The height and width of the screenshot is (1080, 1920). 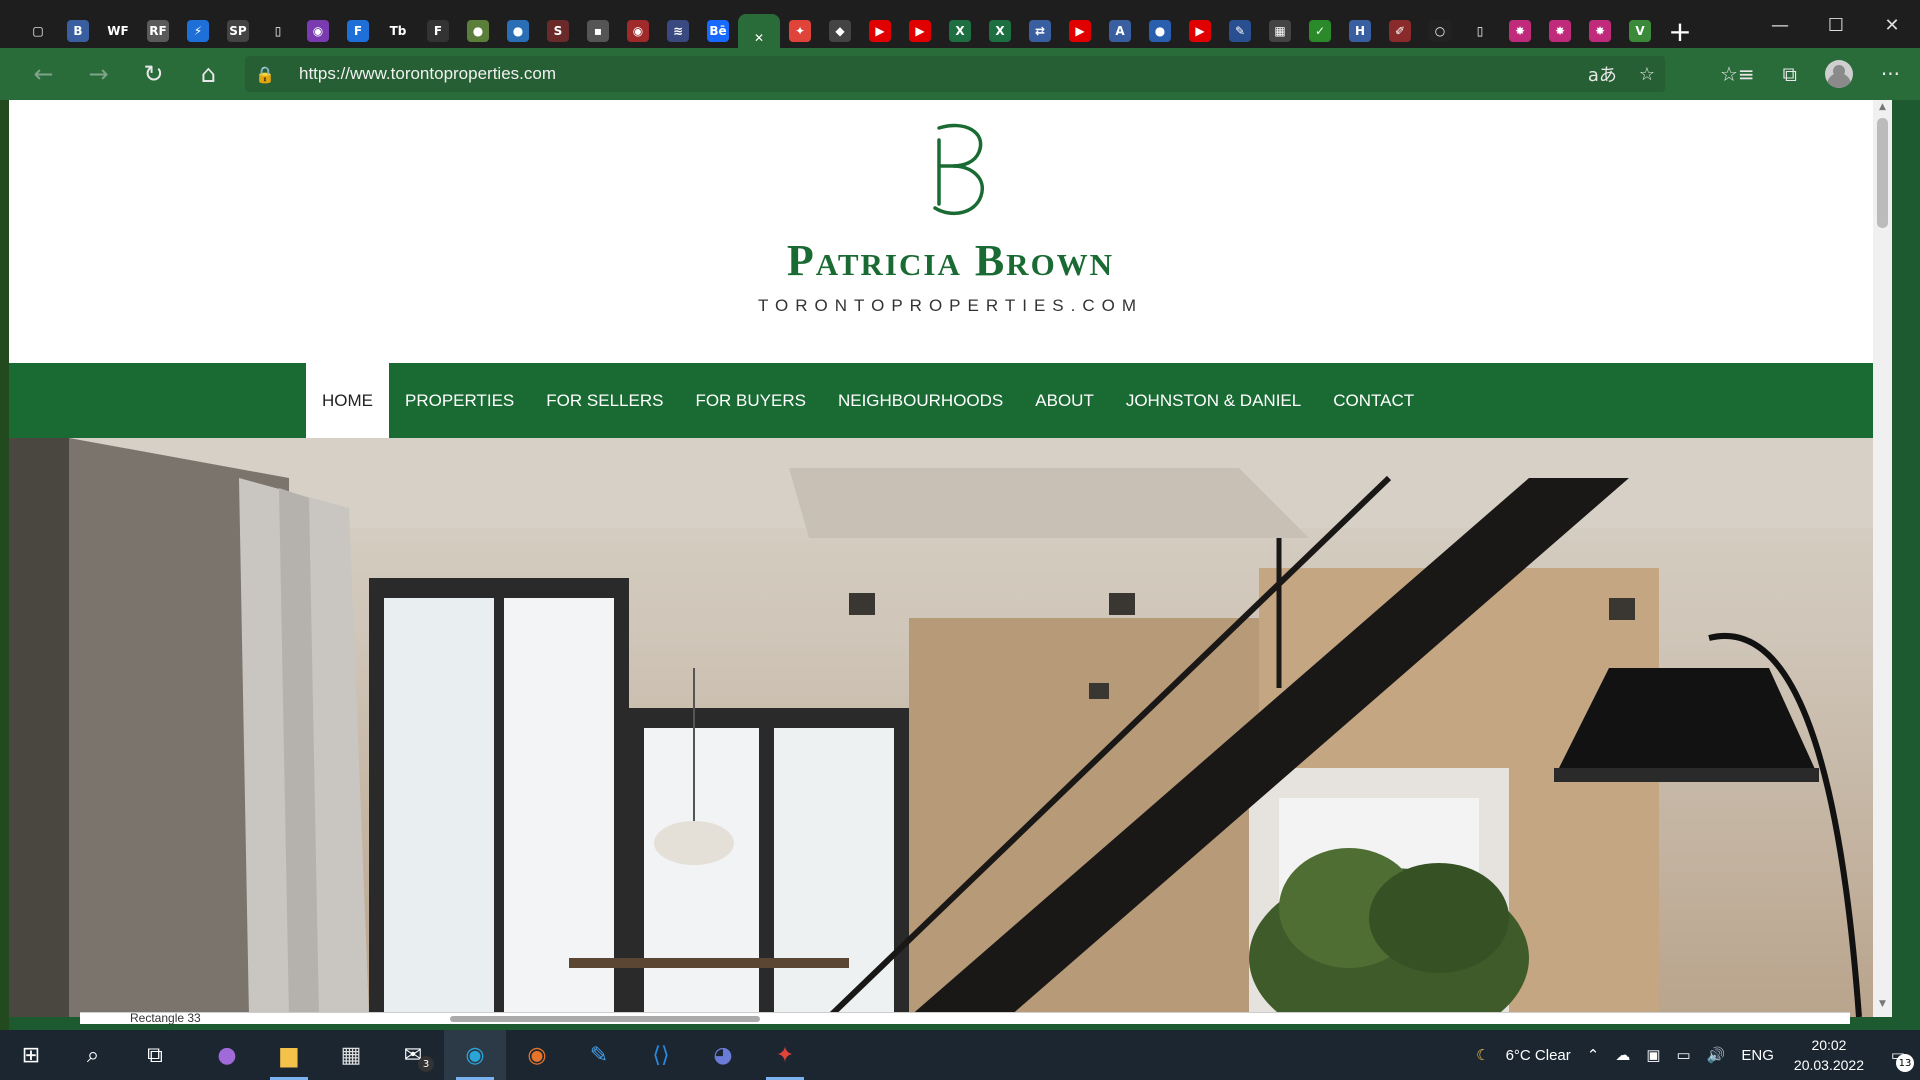 What do you see at coordinates (604, 400) in the screenshot?
I see `nav-for-sellers: FOR SELLERS` at bounding box center [604, 400].